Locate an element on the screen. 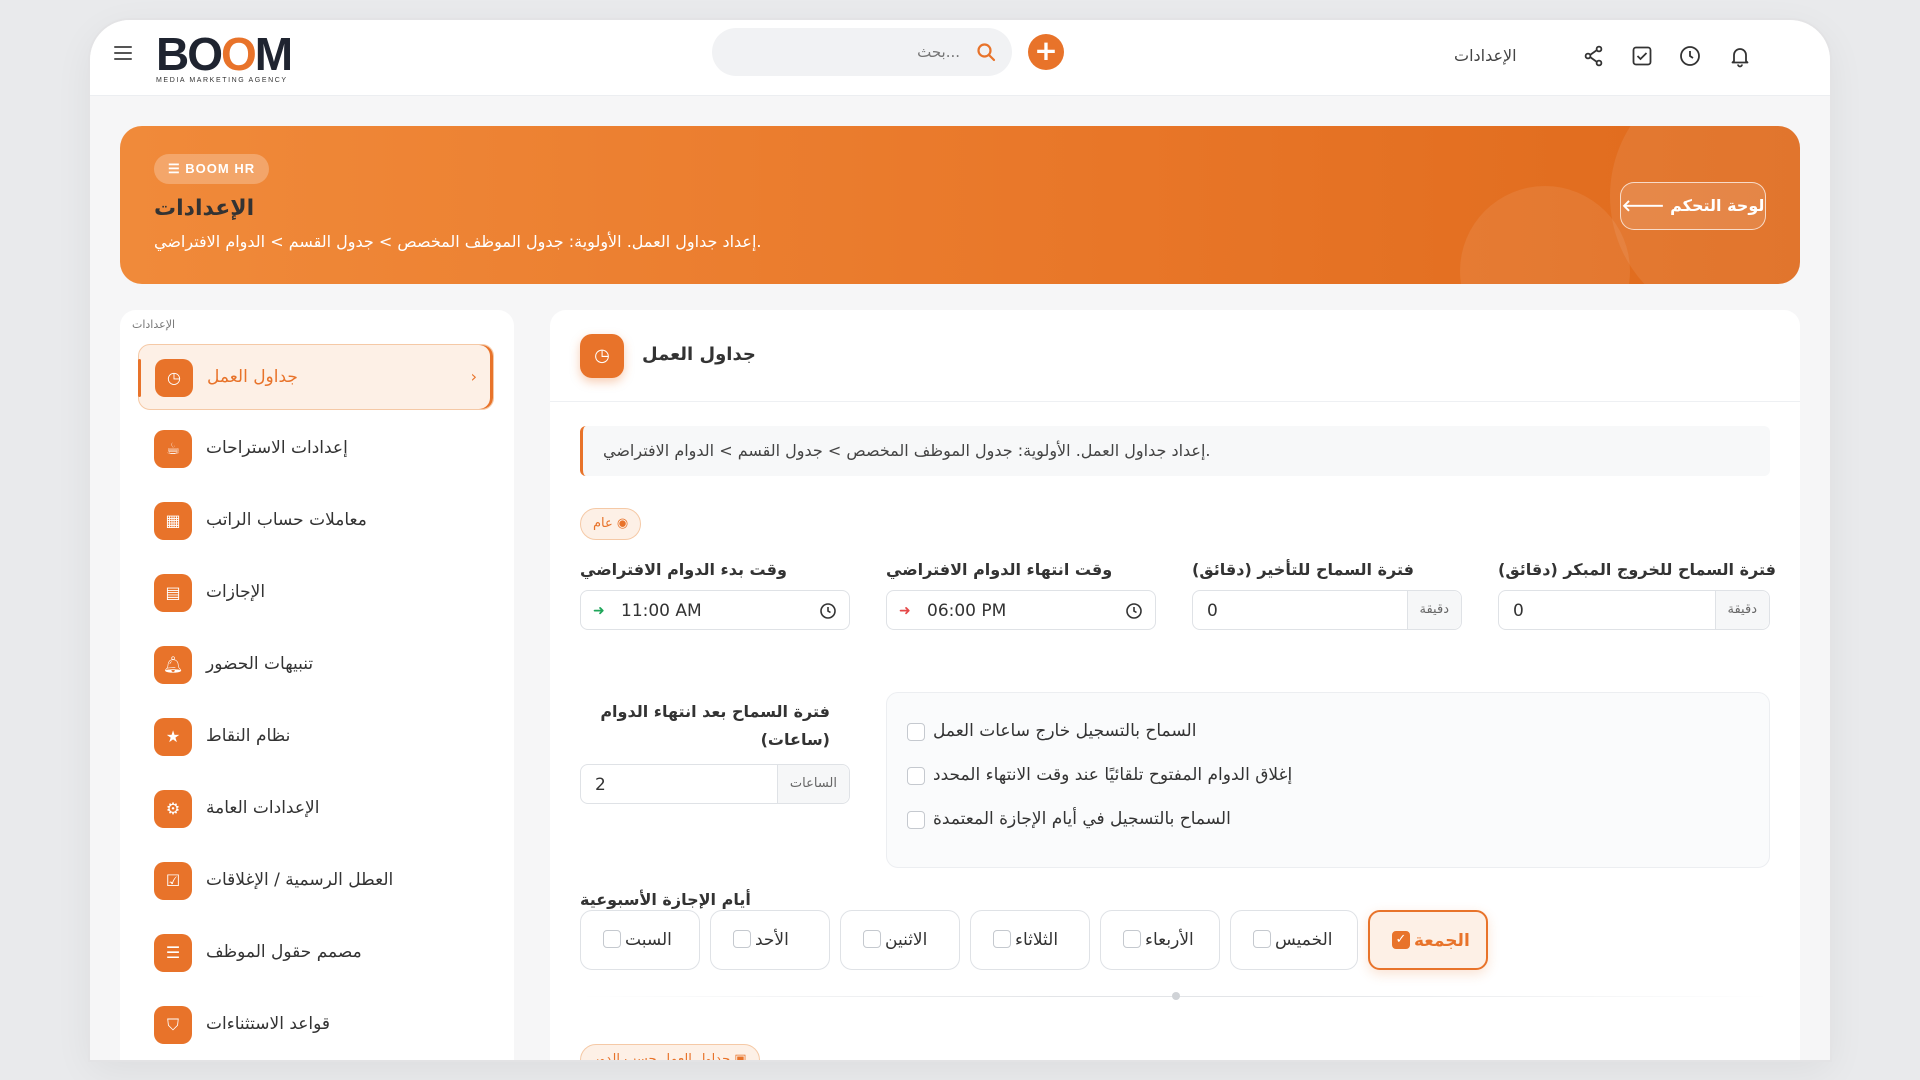  sidebar-item-leaves: ▤ الإجازات is located at coordinates (316, 593).